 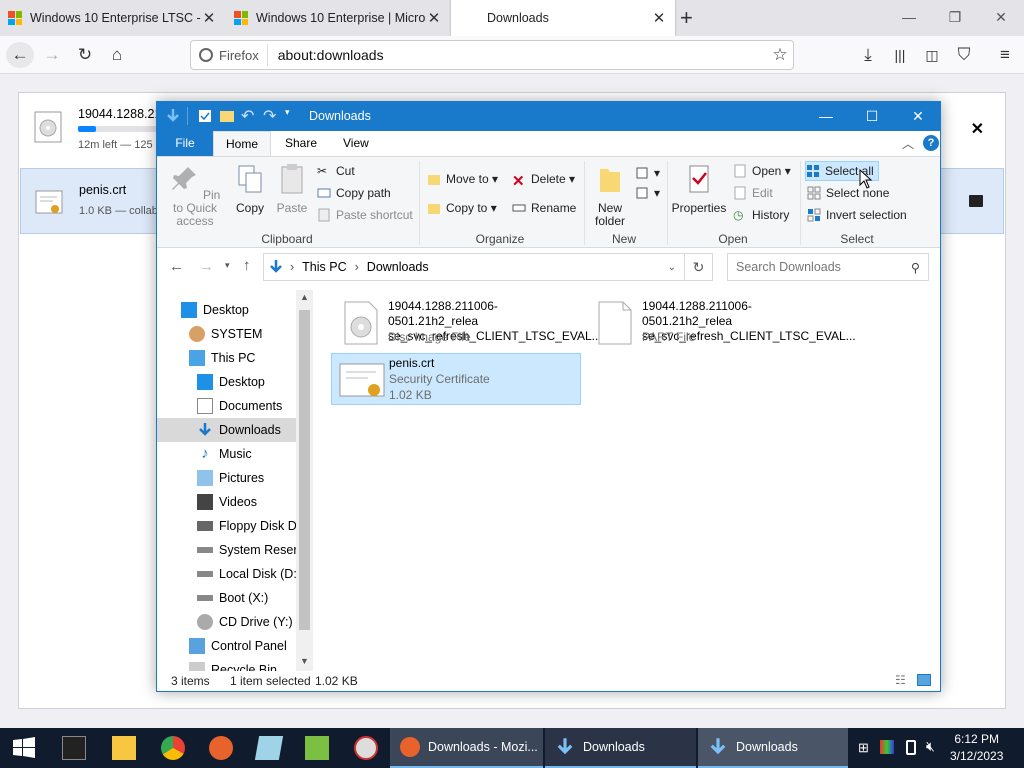 What do you see at coordinates (647, 193) in the screenshot?
I see `easy-access-button: ▾` at bounding box center [647, 193].